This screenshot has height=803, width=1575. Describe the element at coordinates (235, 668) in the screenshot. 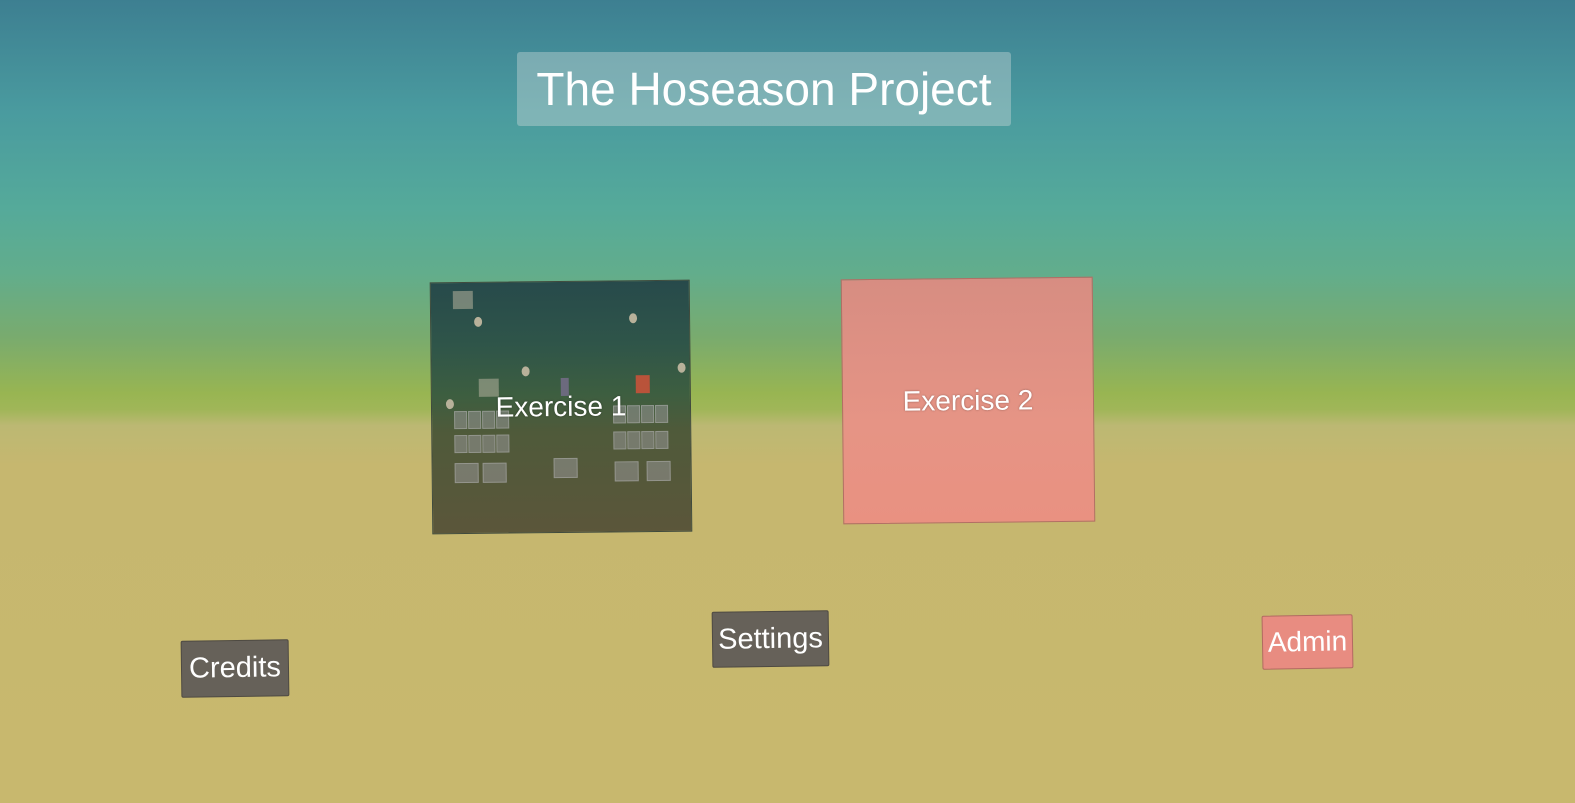

I see `credits-button: Credits` at that location.